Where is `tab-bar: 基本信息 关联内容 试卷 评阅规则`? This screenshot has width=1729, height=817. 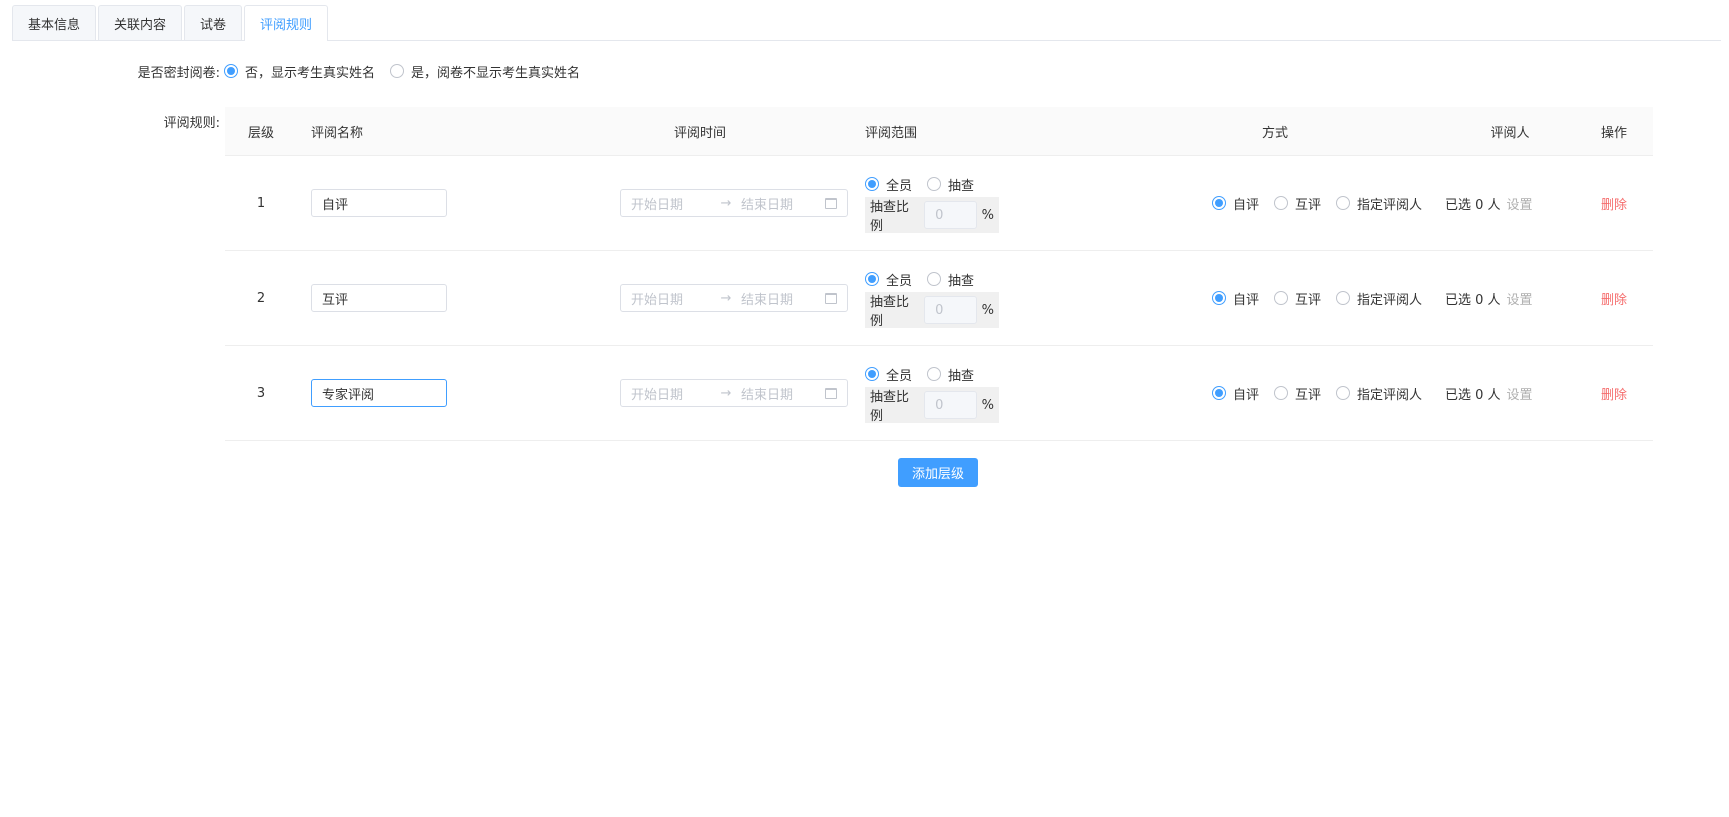
tab-bar: 基本信息 关联内容 试卷 评阅规则 is located at coordinates (866, 23).